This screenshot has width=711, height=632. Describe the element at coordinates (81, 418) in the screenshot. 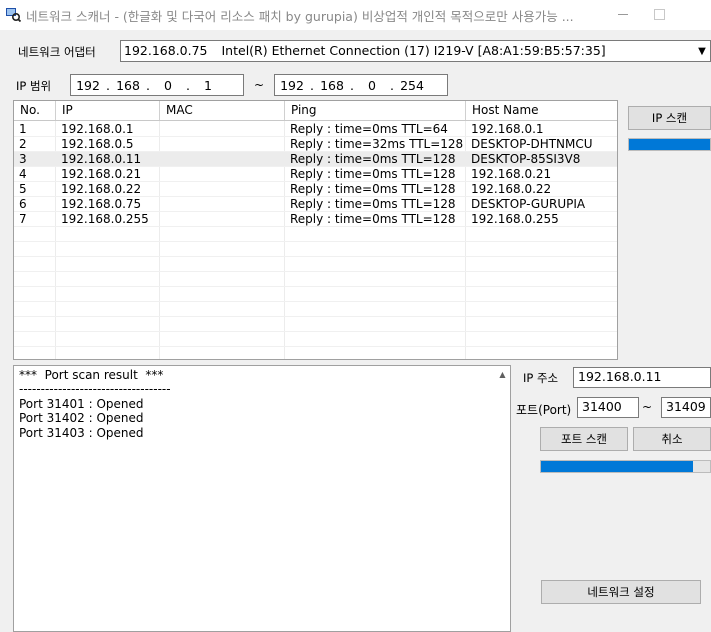

I see `output-line: Port 31402 : Opened` at that location.